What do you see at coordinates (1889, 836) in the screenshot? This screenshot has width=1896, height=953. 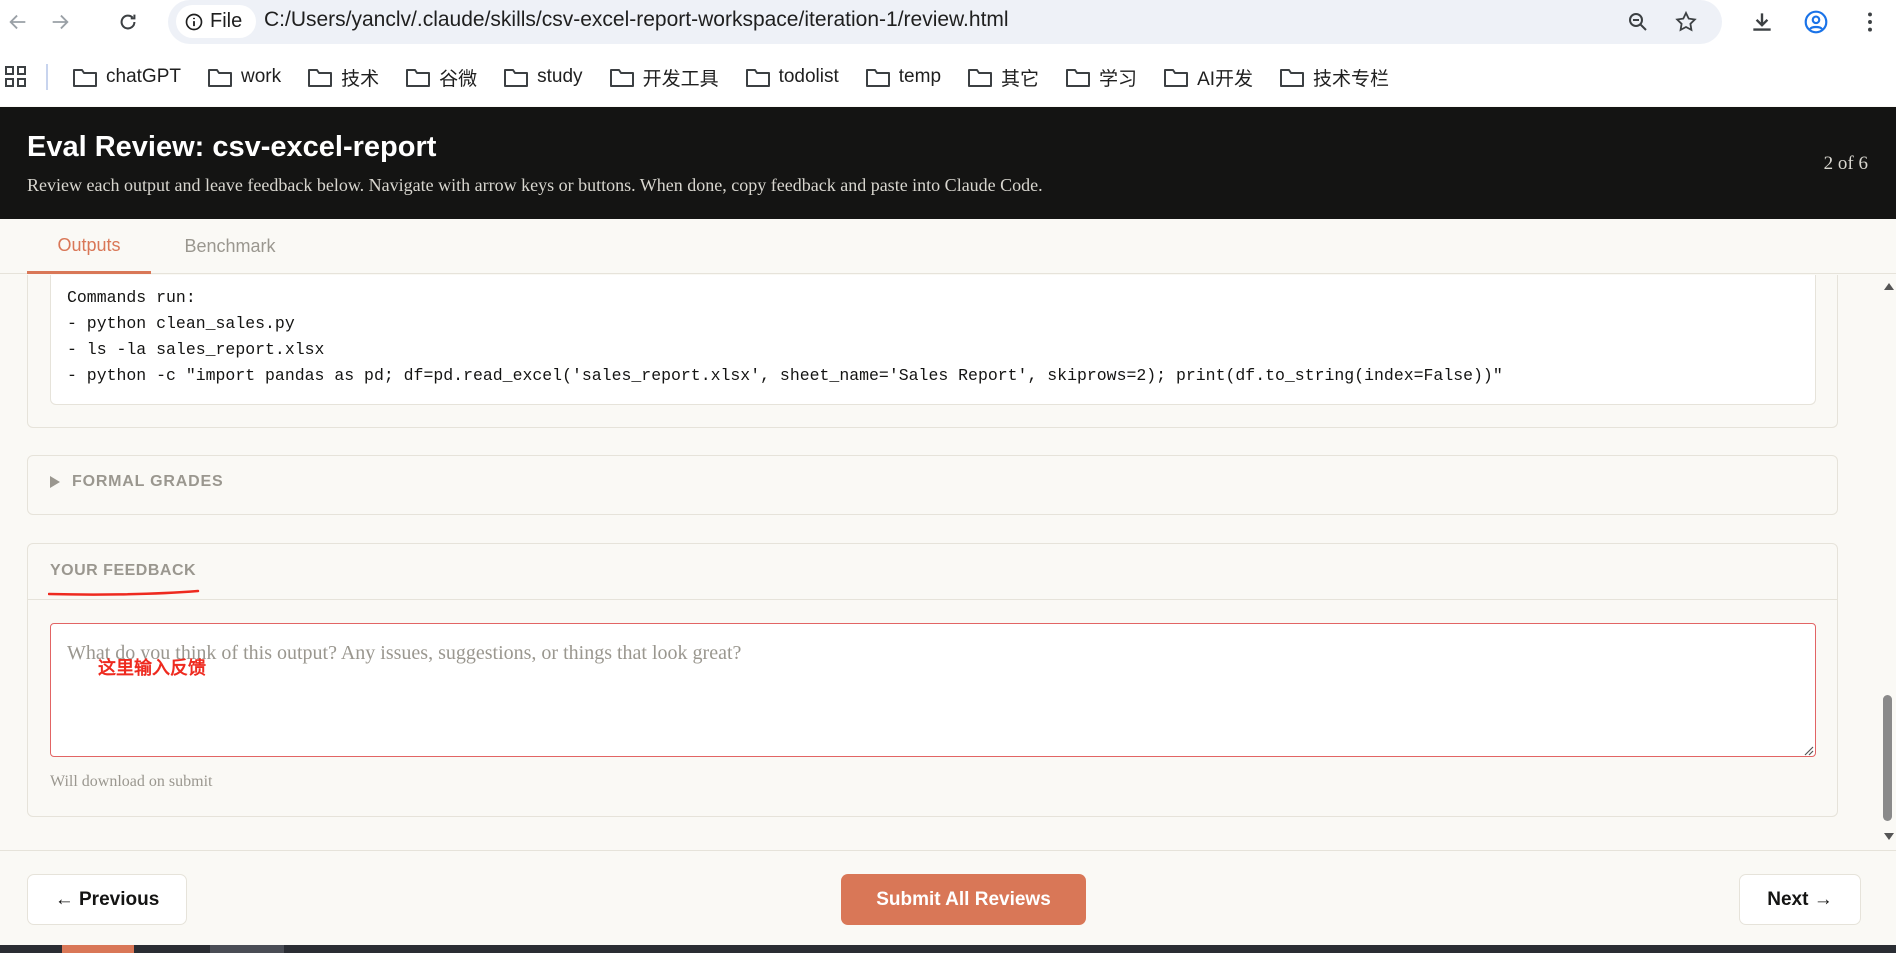 I see `scroll-down-icon` at bounding box center [1889, 836].